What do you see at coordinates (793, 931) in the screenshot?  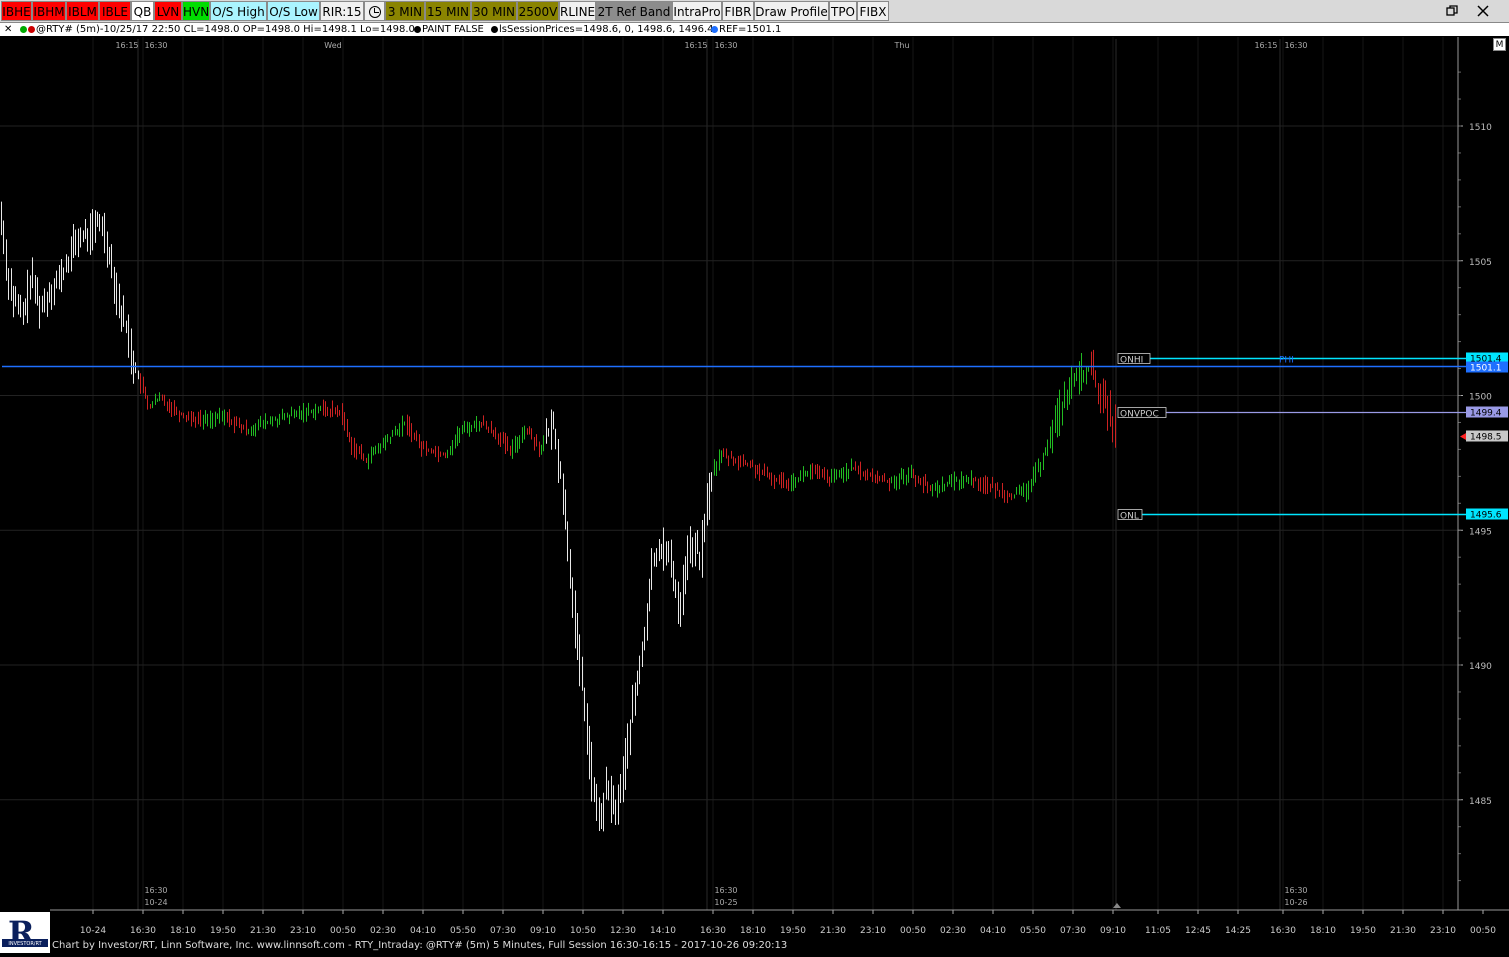 I see `x-tick-label: 19:50` at bounding box center [793, 931].